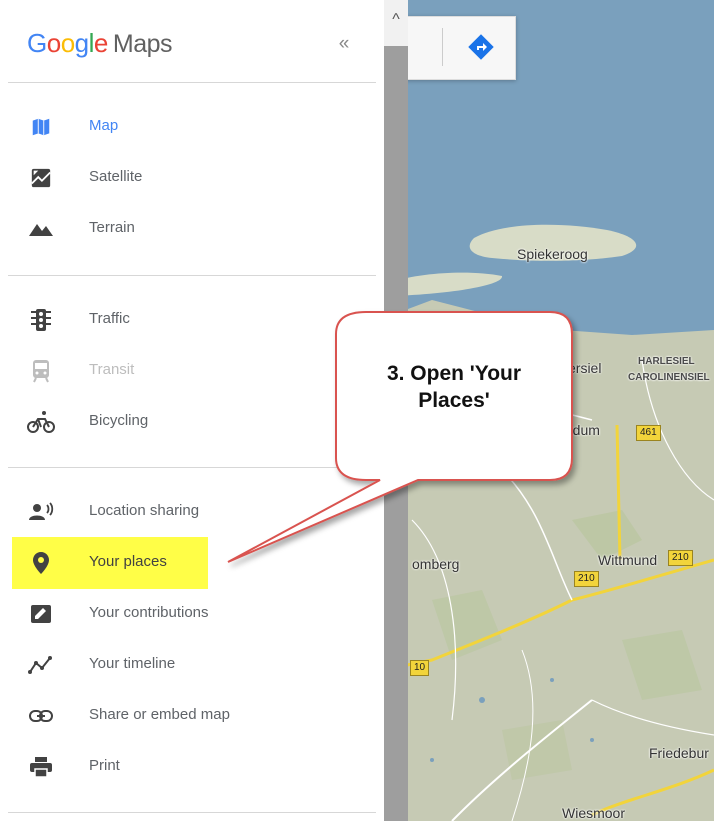  What do you see at coordinates (41, 229) in the screenshot?
I see `terrain-icon` at bounding box center [41, 229].